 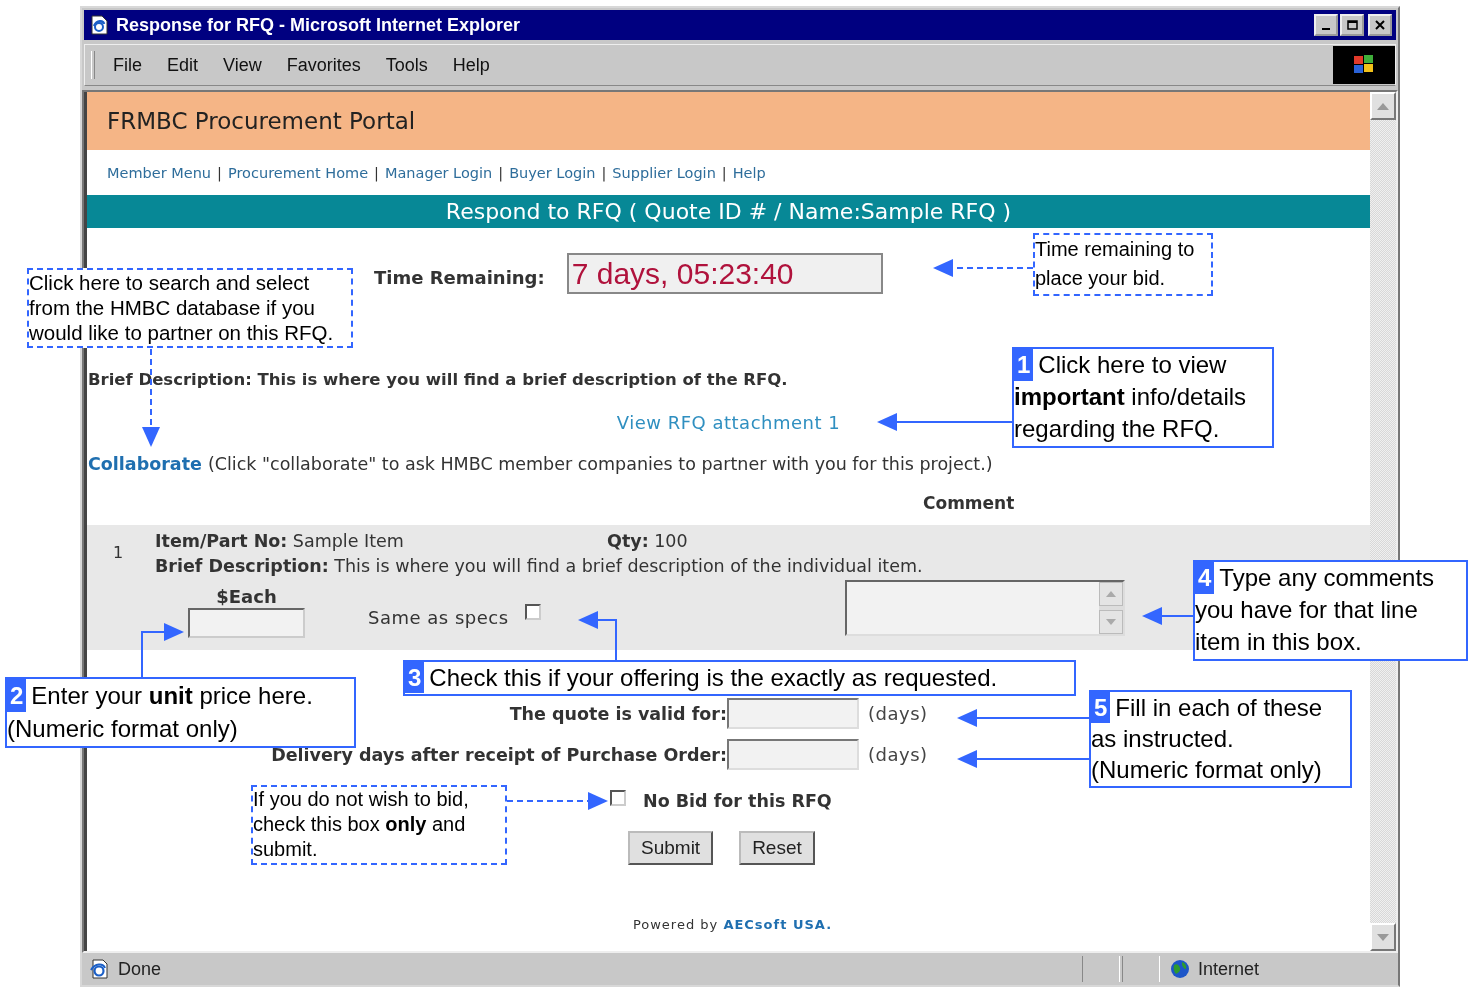 What do you see at coordinates (99, 25) in the screenshot?
I see `browser-page-icon` at bounding box center [99, 25].